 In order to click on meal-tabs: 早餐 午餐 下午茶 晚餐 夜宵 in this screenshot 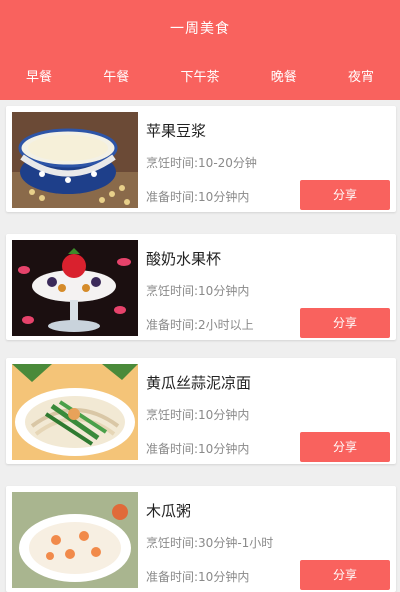, I will do `click(200, 77)`.